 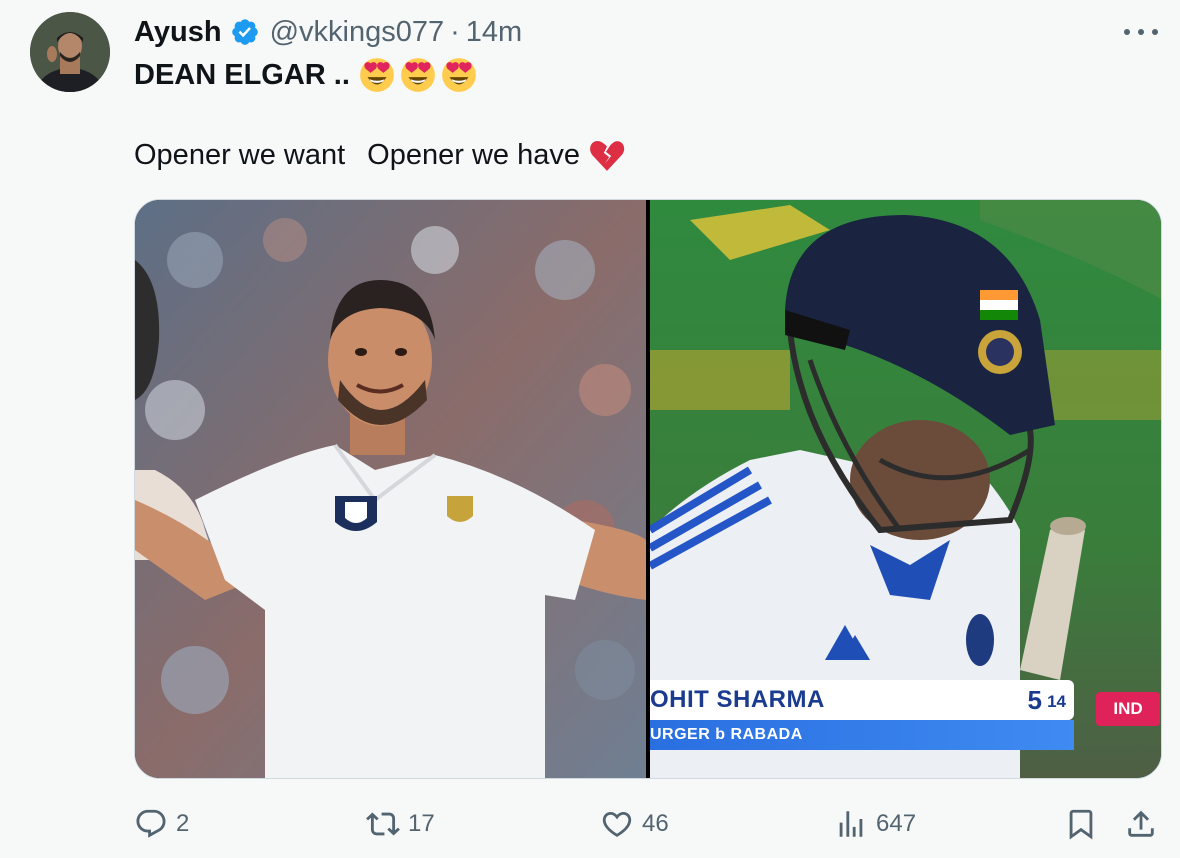 I want to click on scoreboard-bar: OHIT SHARMA 5 14, so click(x=862, y=700).